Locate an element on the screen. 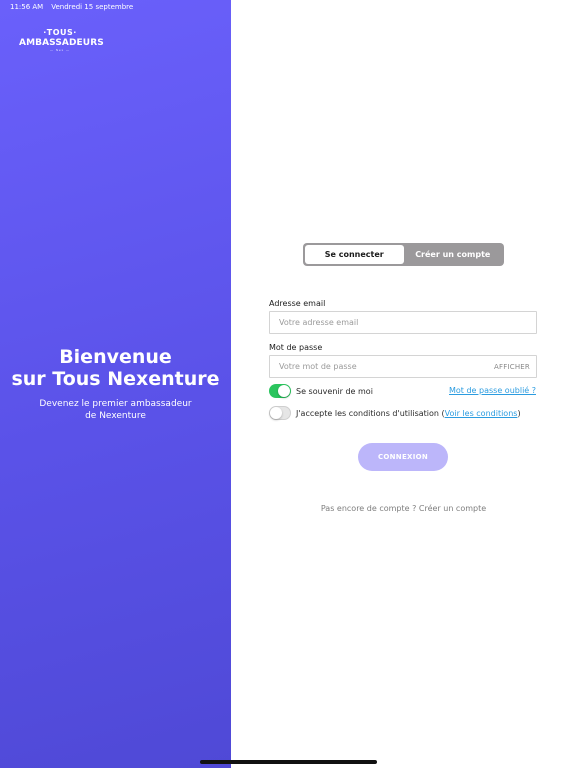  welcome-title: Bienvenue sur Tous Nexenture is located at coordinates (115, 368).